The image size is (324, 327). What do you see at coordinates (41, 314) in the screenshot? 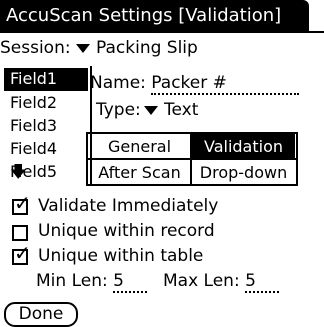
I see `done-button: Done` at bounding box center [41, 314].